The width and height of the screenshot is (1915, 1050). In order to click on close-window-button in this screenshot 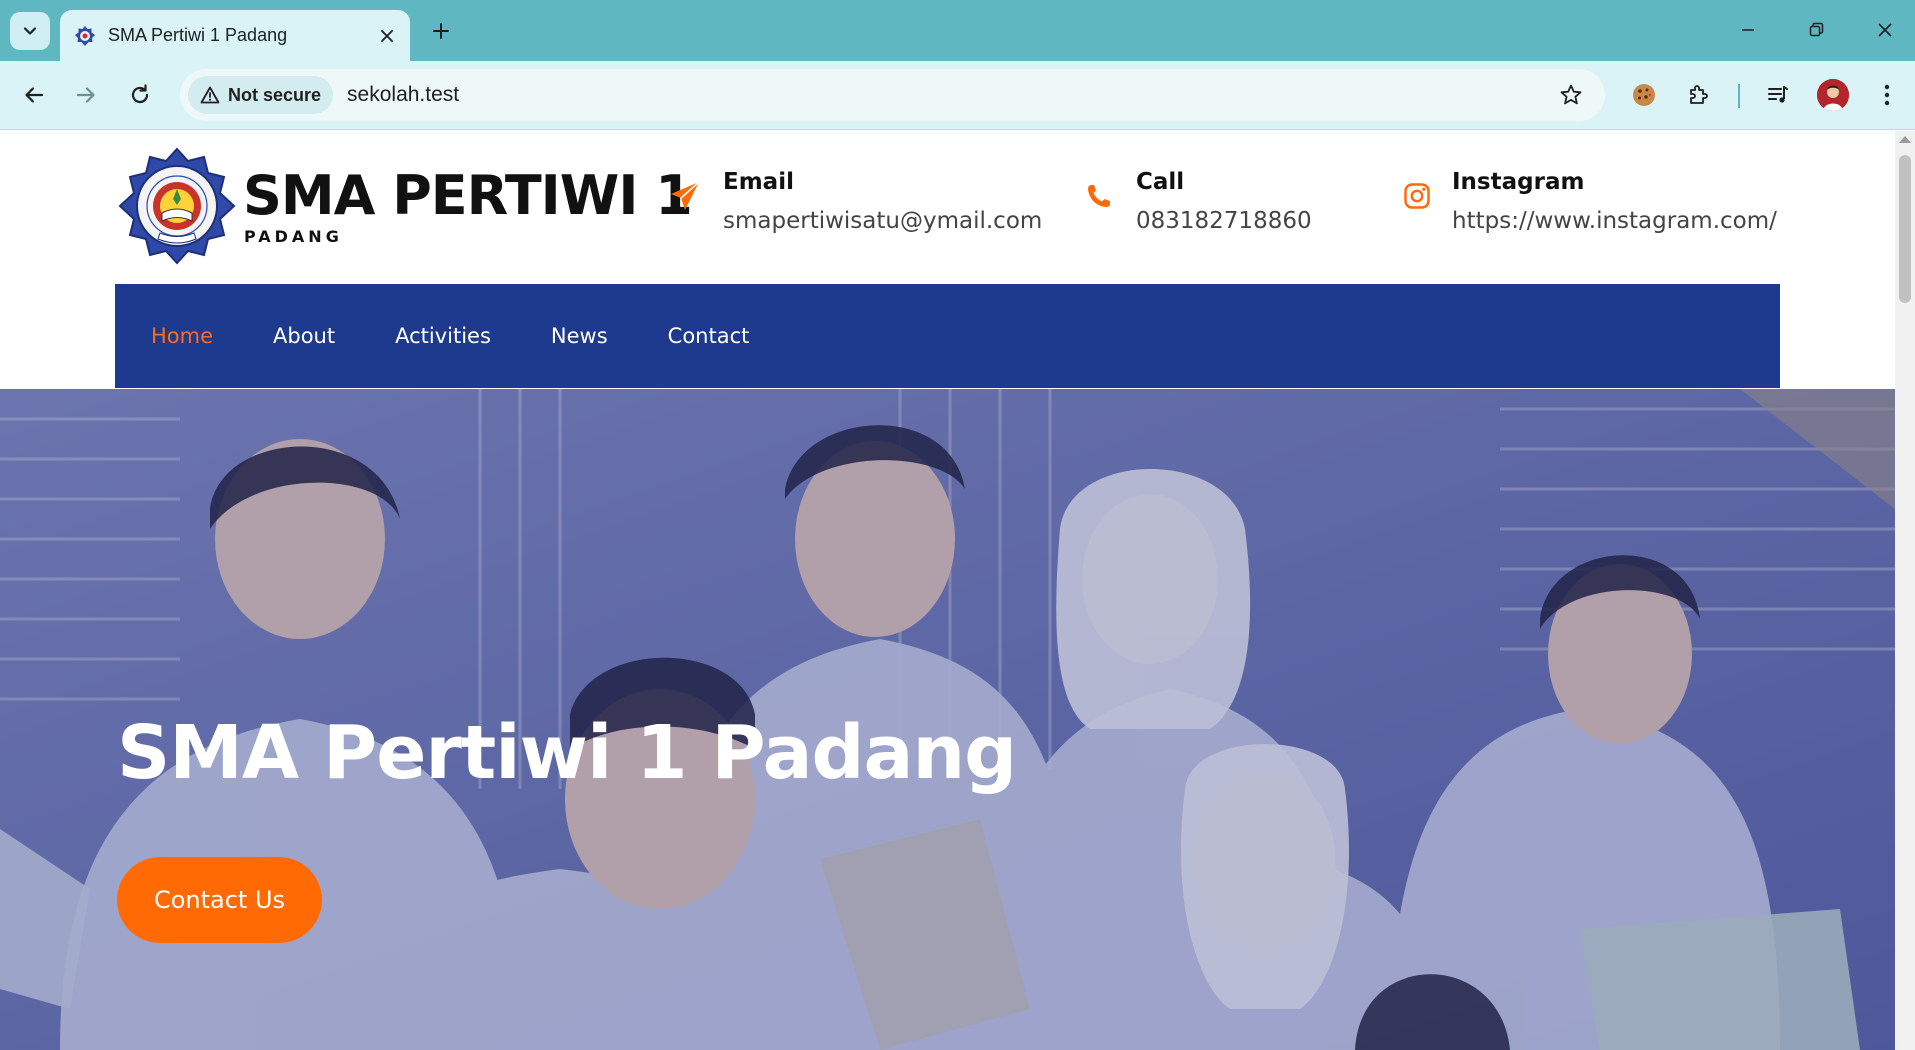, I will do `click(1885, 30)`.